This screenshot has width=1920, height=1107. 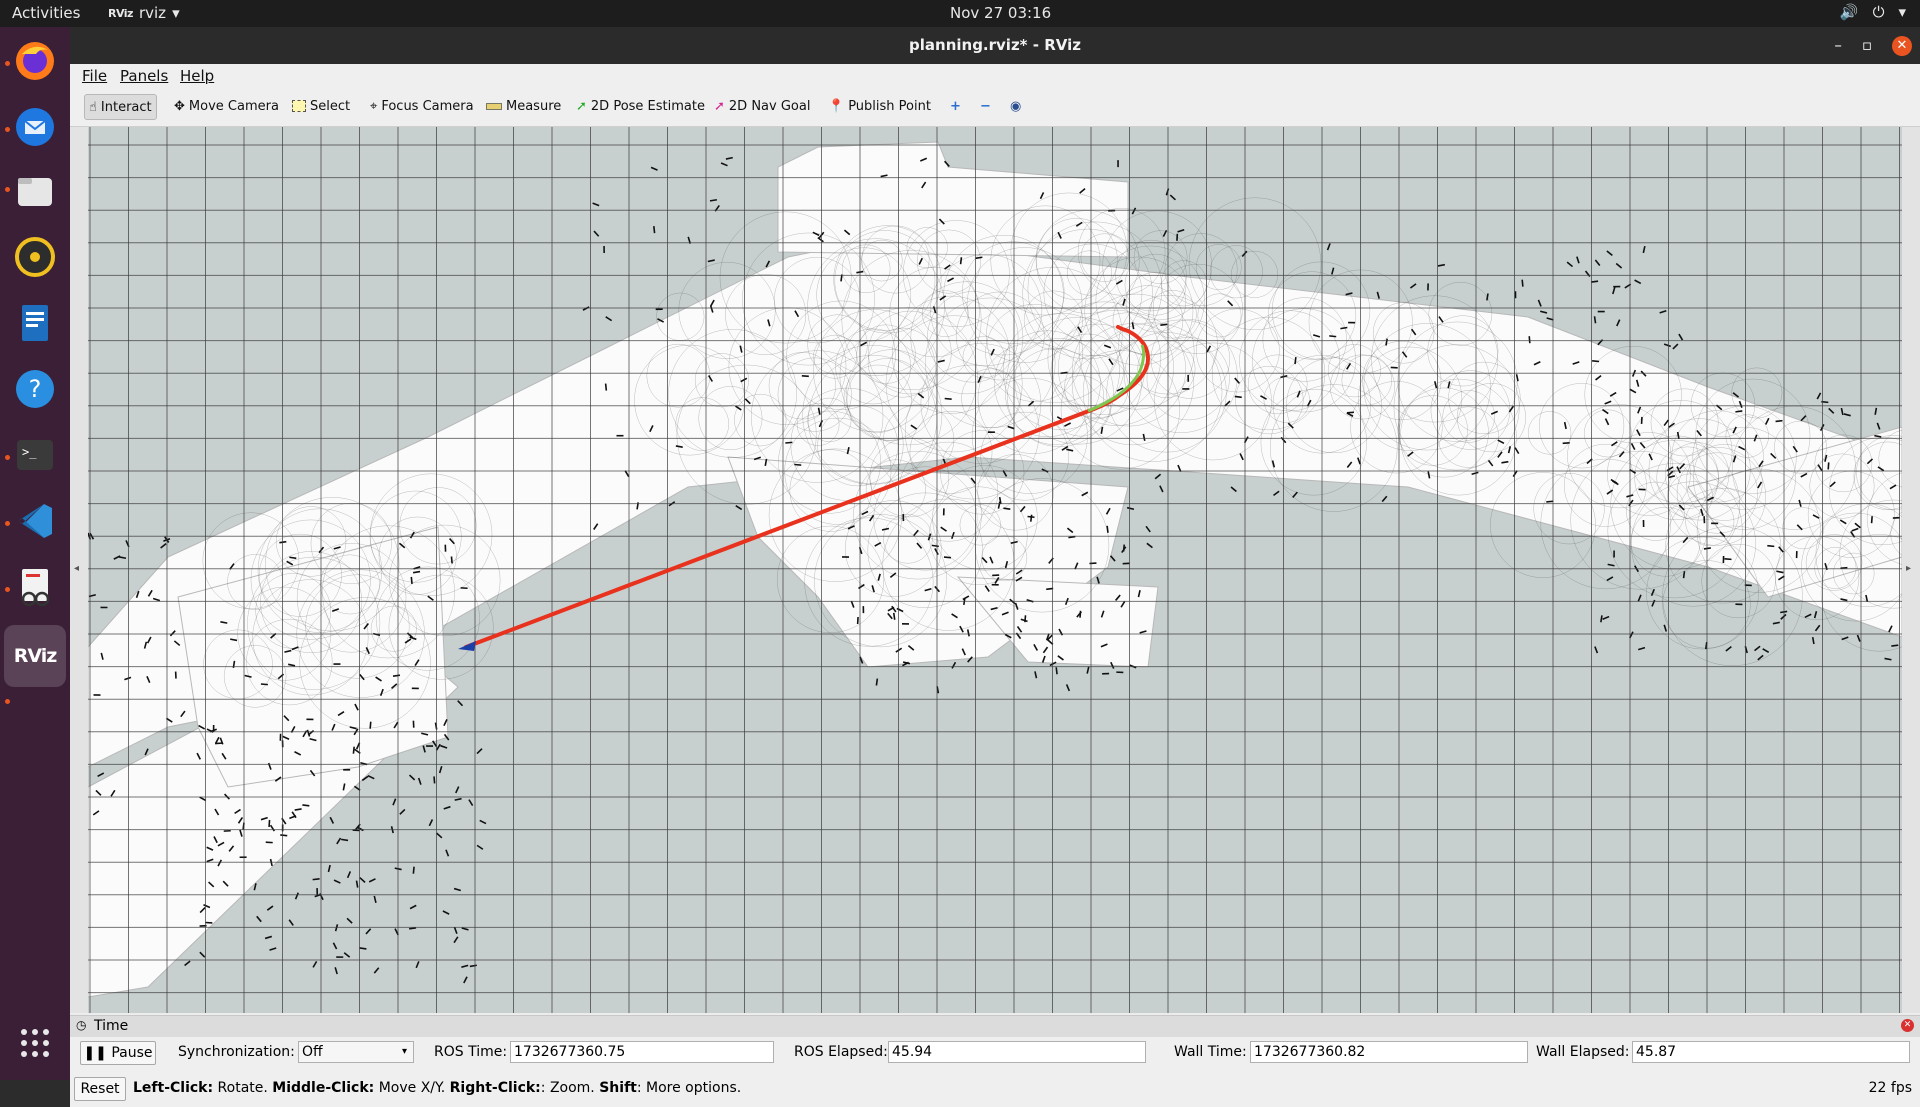 What do you see at coordinates (35, 127) in the screenshot?
I see `thunderbird-icon` at bounding box center [35, 127].